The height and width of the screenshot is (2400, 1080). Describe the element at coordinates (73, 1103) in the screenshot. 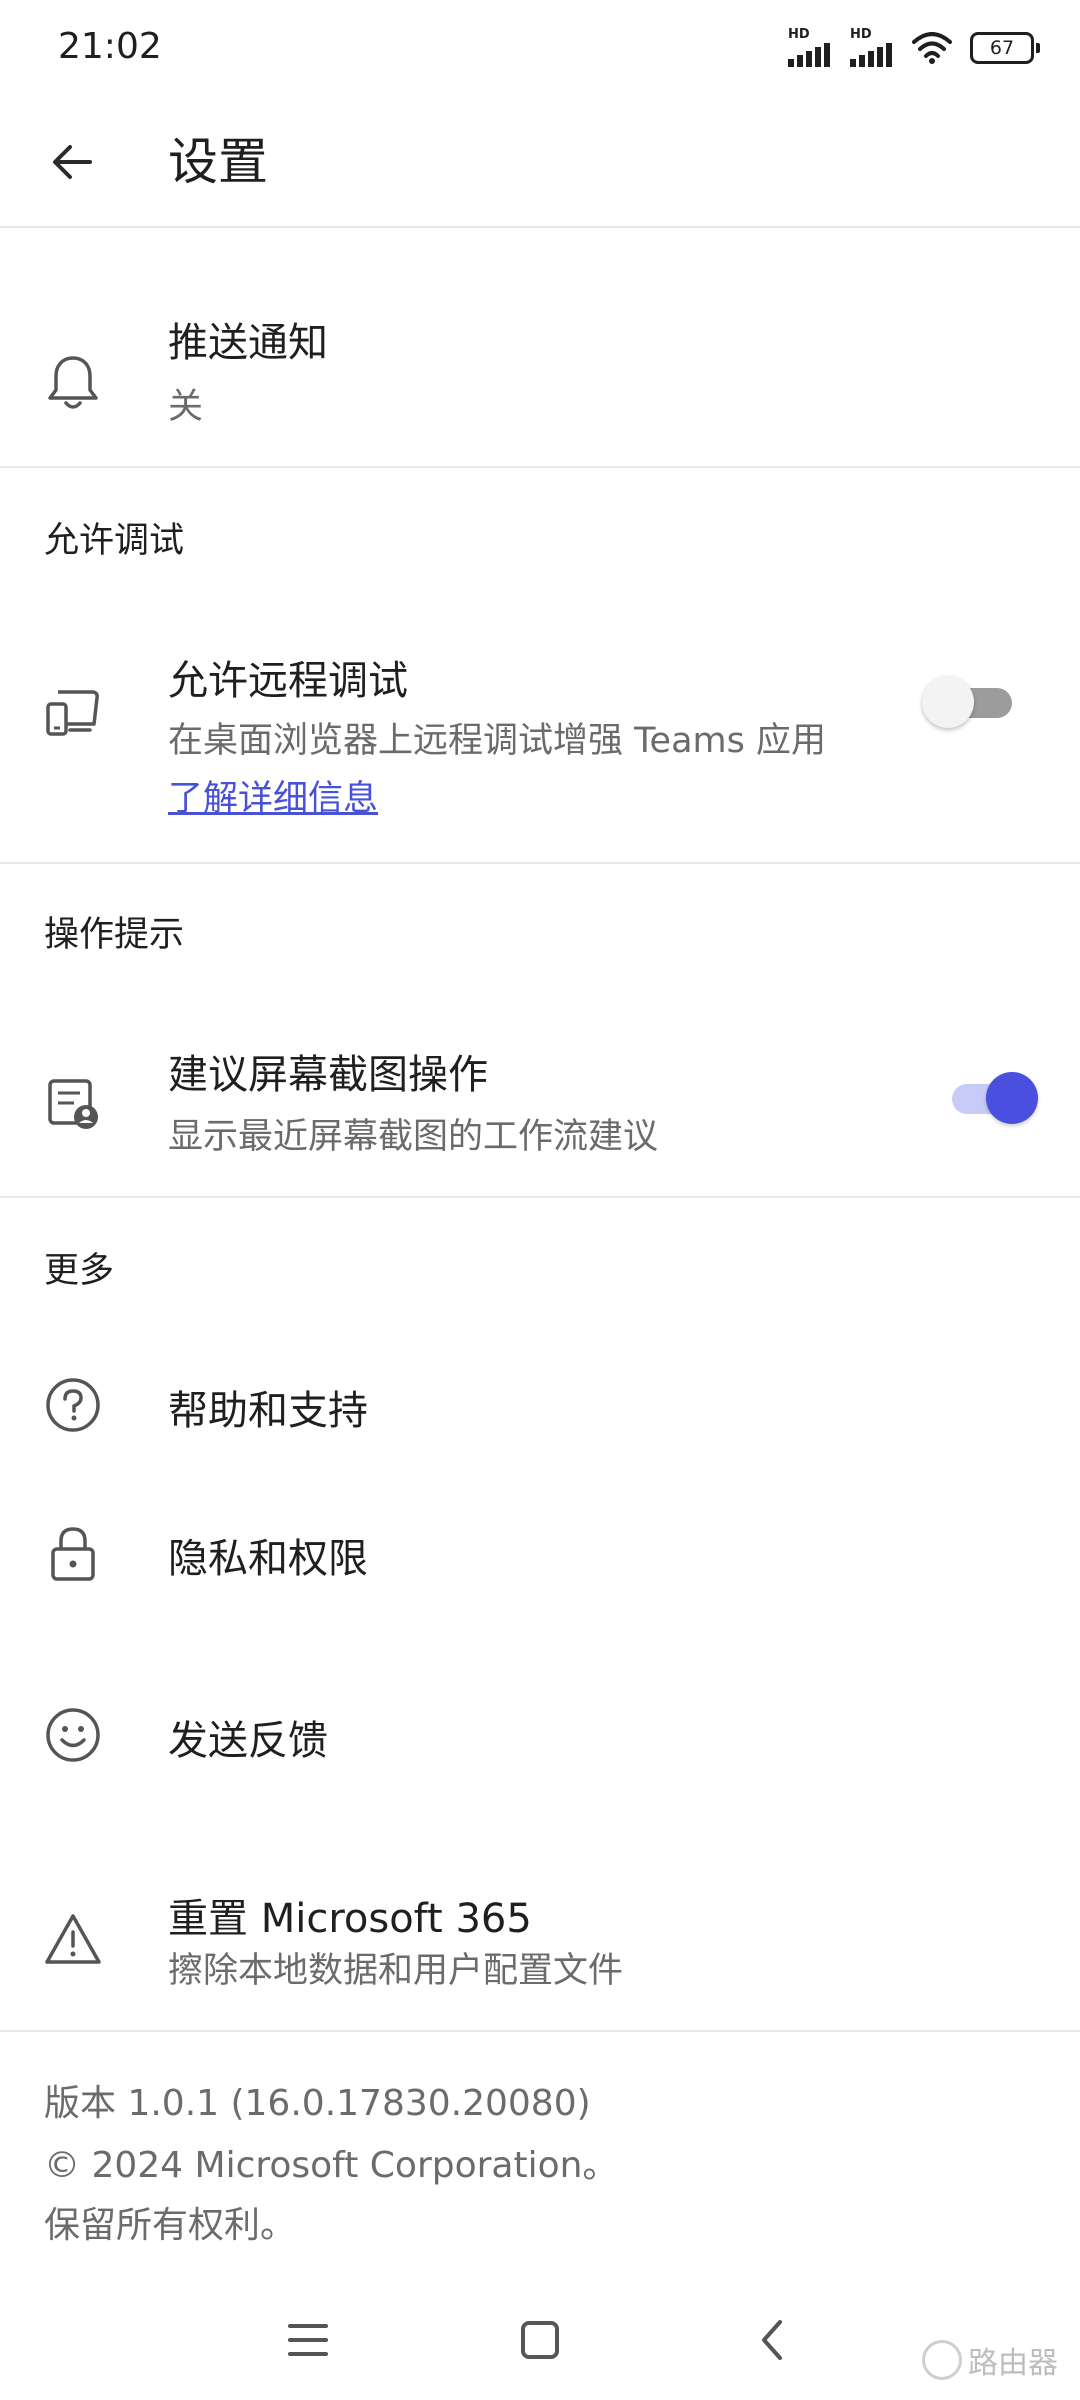

I see `screenshot-suggestion-icon` at that location.